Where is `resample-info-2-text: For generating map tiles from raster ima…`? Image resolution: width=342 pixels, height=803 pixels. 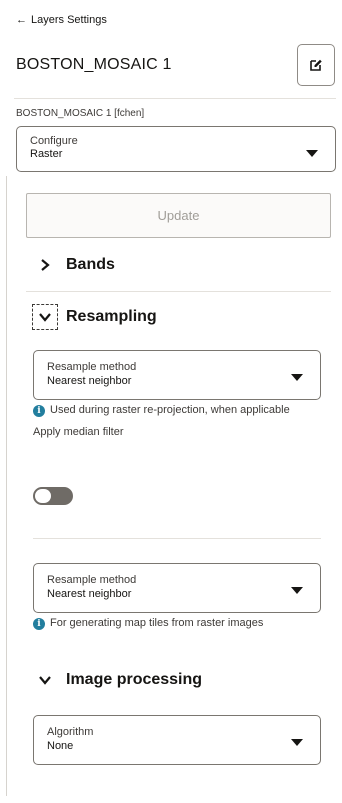
resample-info-2-text: For generating map tiles from raster ima… is located at coordinates (157, 623).